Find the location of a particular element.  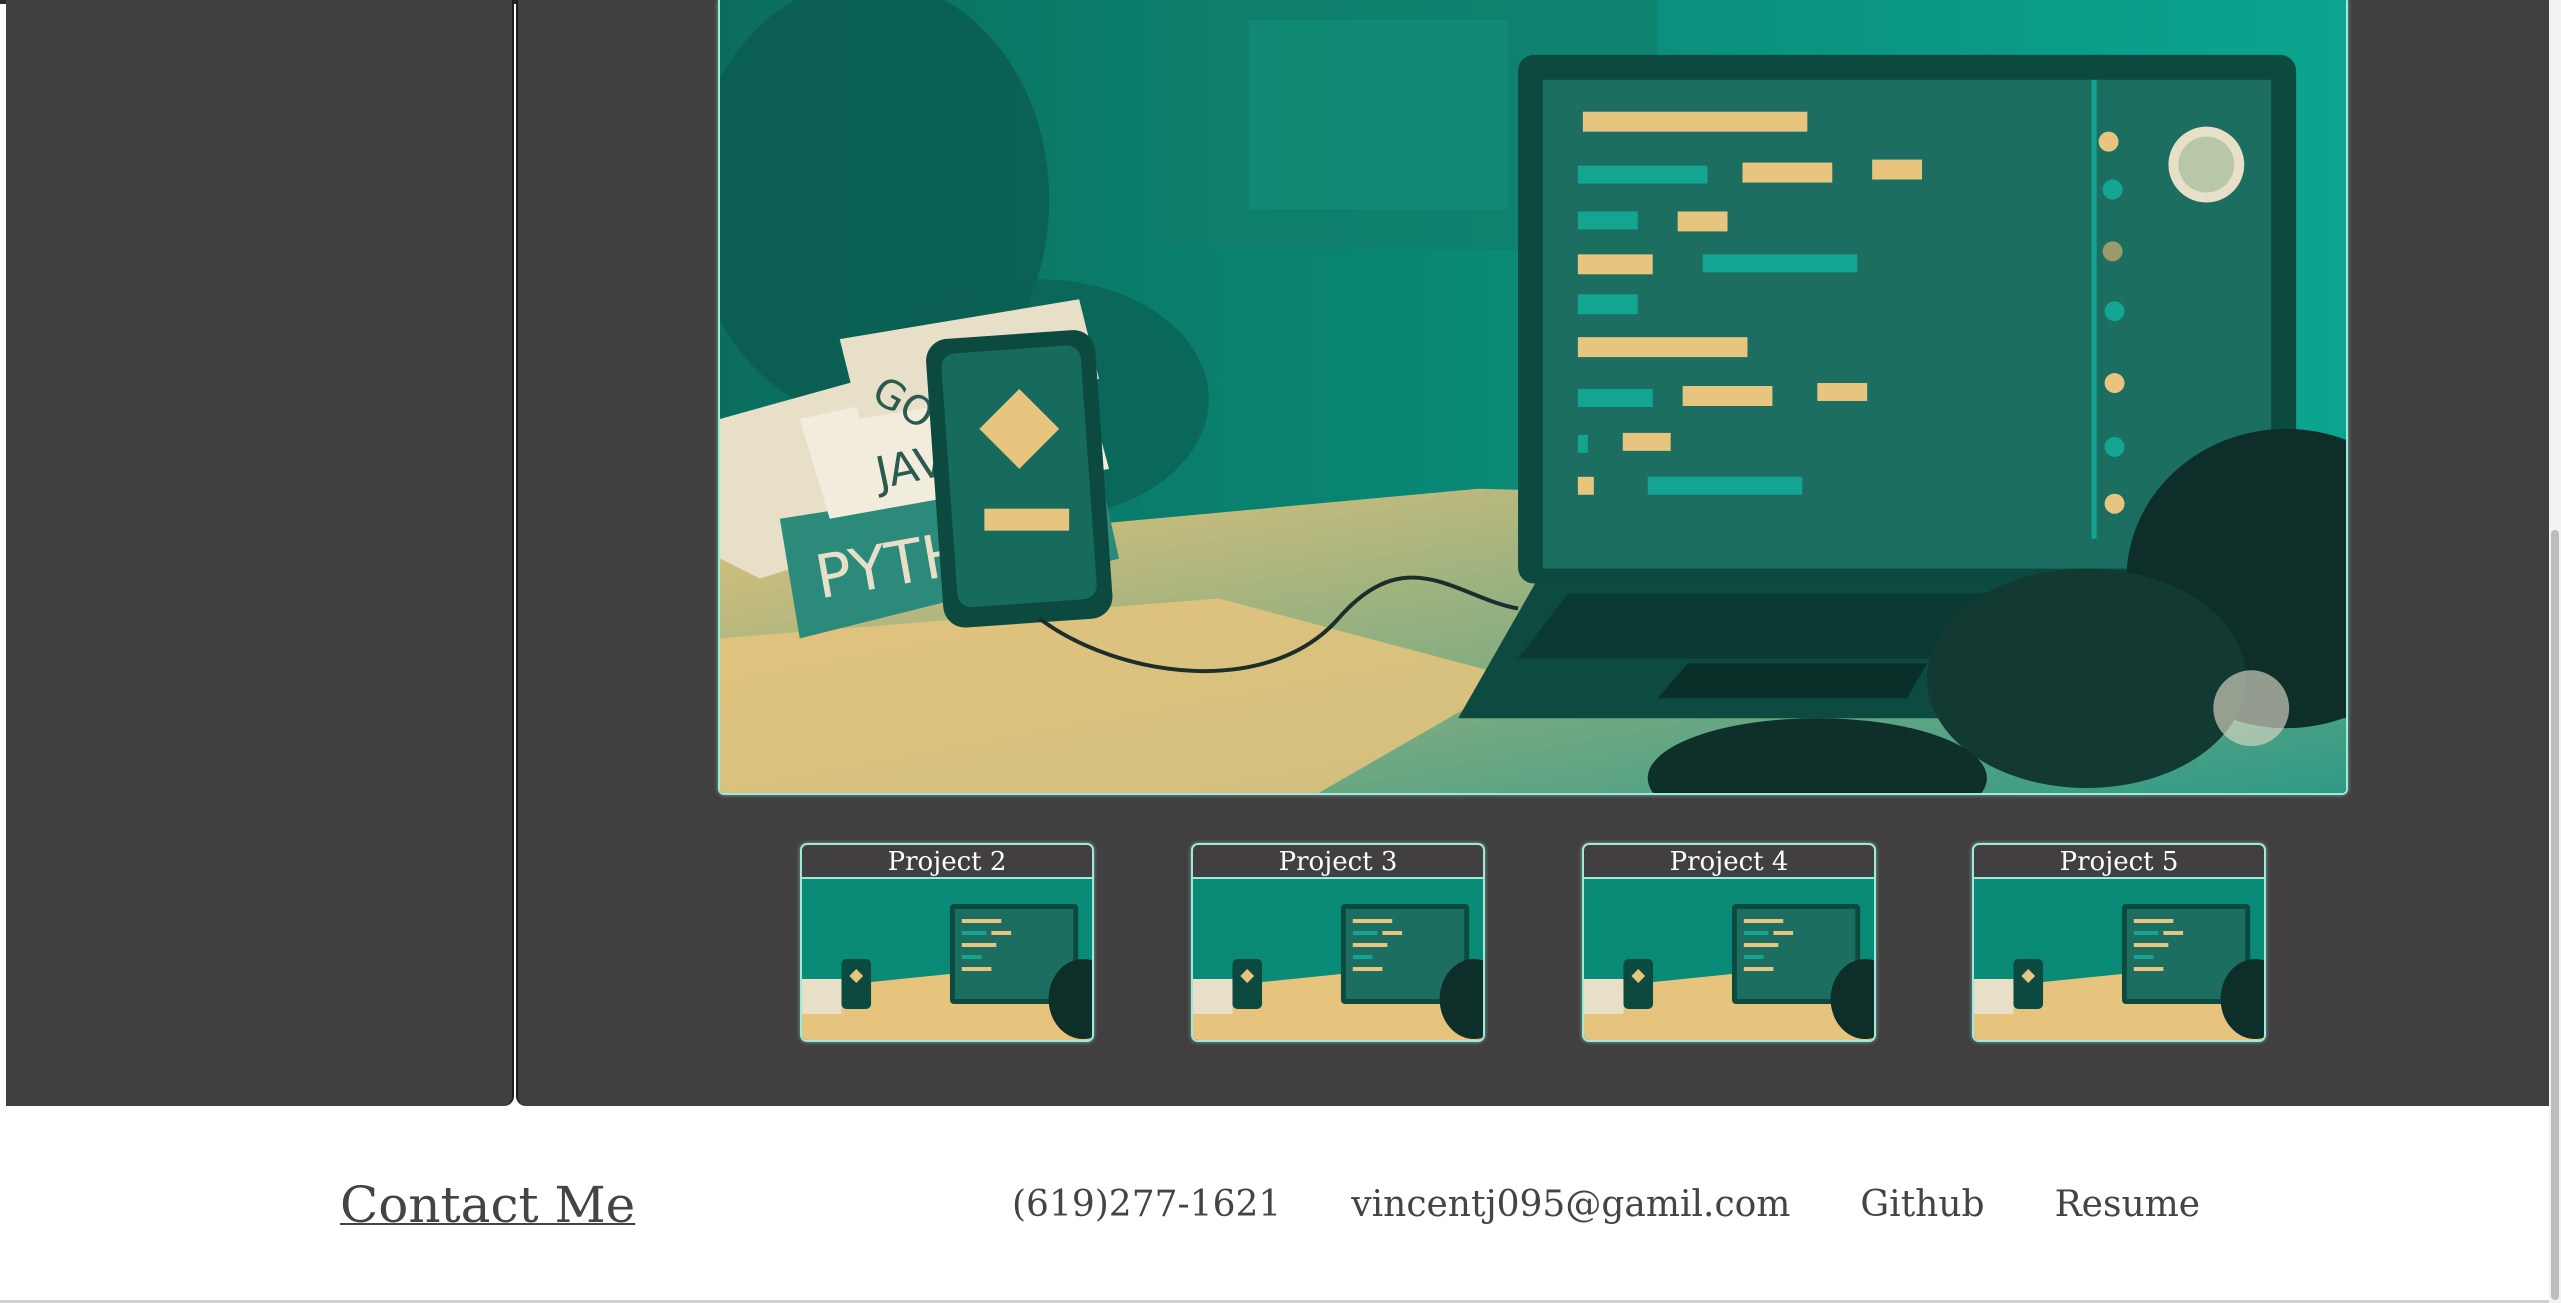

project-thumbnail-4: Project 4 is located at coordinates (1729, 942).